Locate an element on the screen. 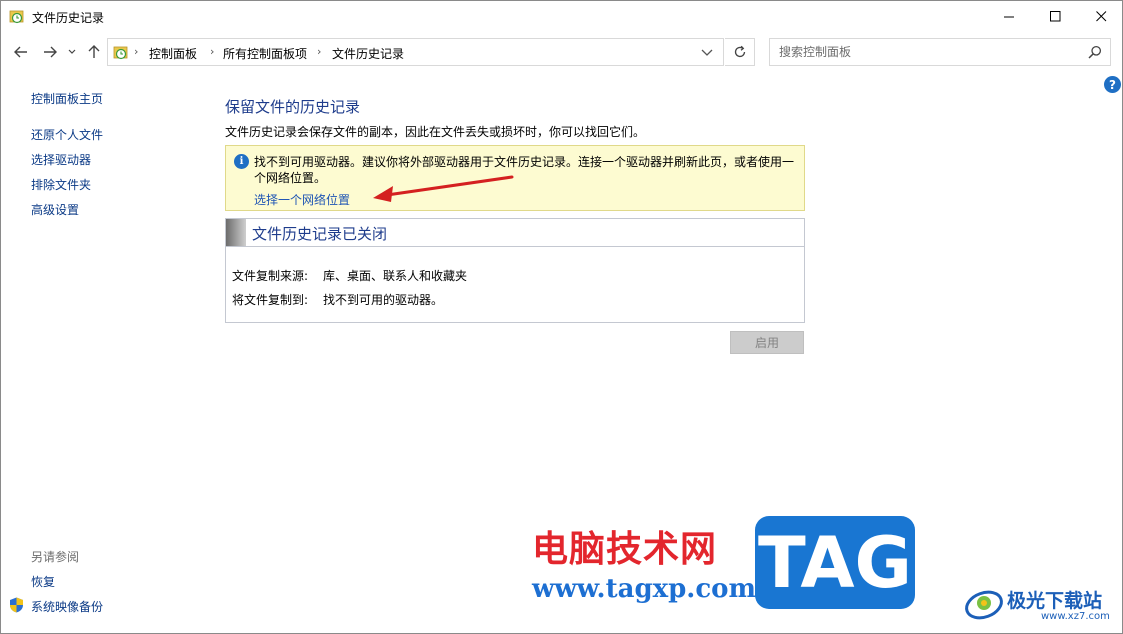 Image resolution: width=1123 pixels, height=634 pixels. maximize-icon is located at coordinates (1054, 16).